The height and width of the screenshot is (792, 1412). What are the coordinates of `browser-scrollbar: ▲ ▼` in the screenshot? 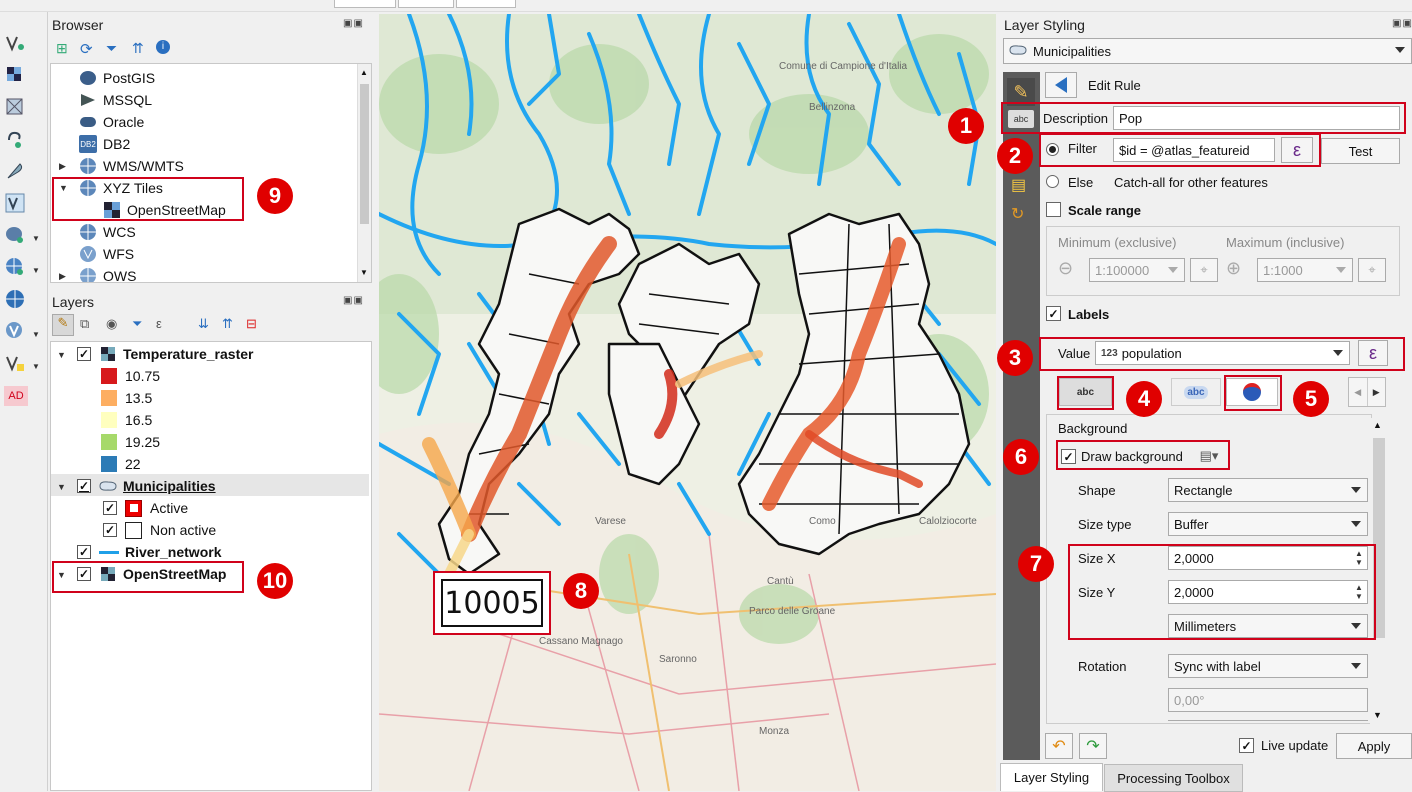 It's located at (364, 173).